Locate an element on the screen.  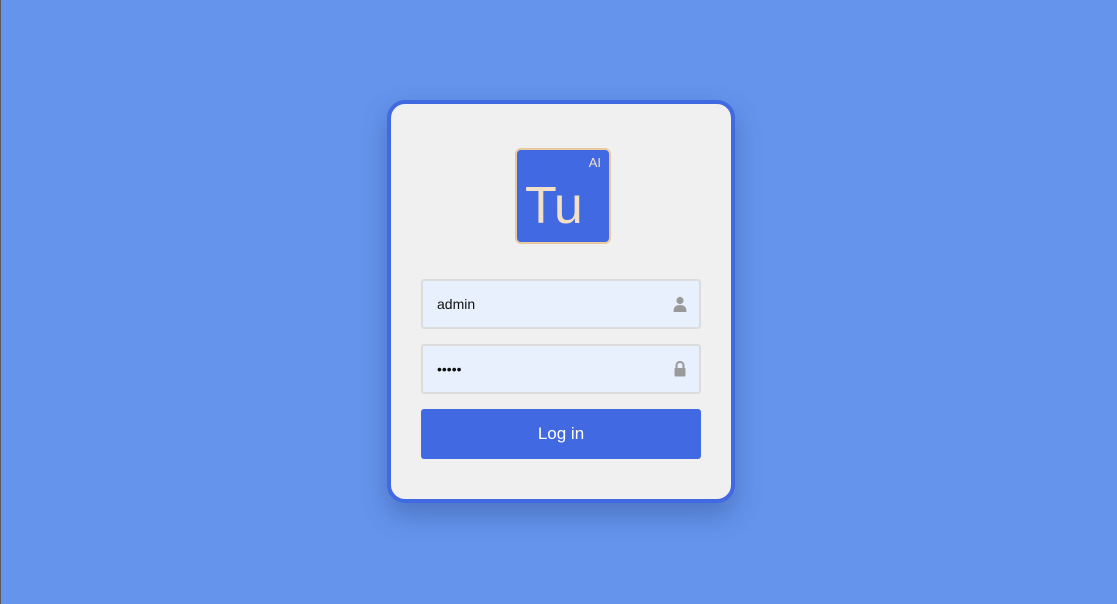
logo-main-text: Tu is located at coordinates (554, 206).